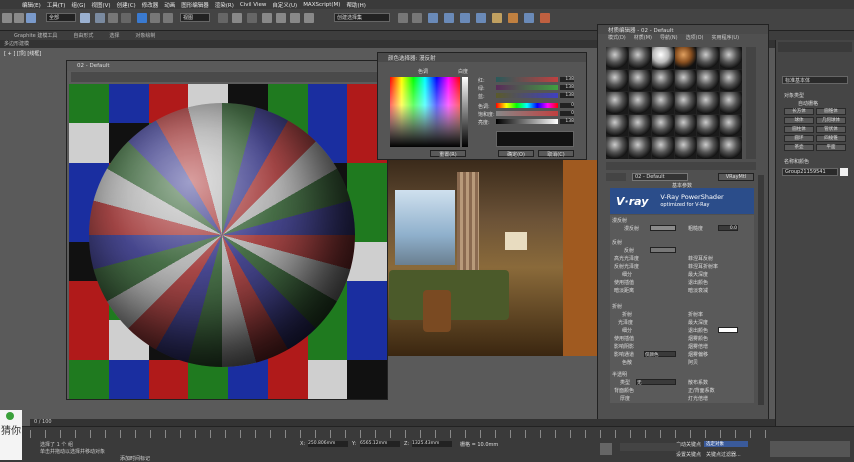 This screenshot has width=854, height=462. What do you see at coordinates (761, 290) in the screenshot?
I see `rollout-scrollbar` at bounding box center [761, 290].